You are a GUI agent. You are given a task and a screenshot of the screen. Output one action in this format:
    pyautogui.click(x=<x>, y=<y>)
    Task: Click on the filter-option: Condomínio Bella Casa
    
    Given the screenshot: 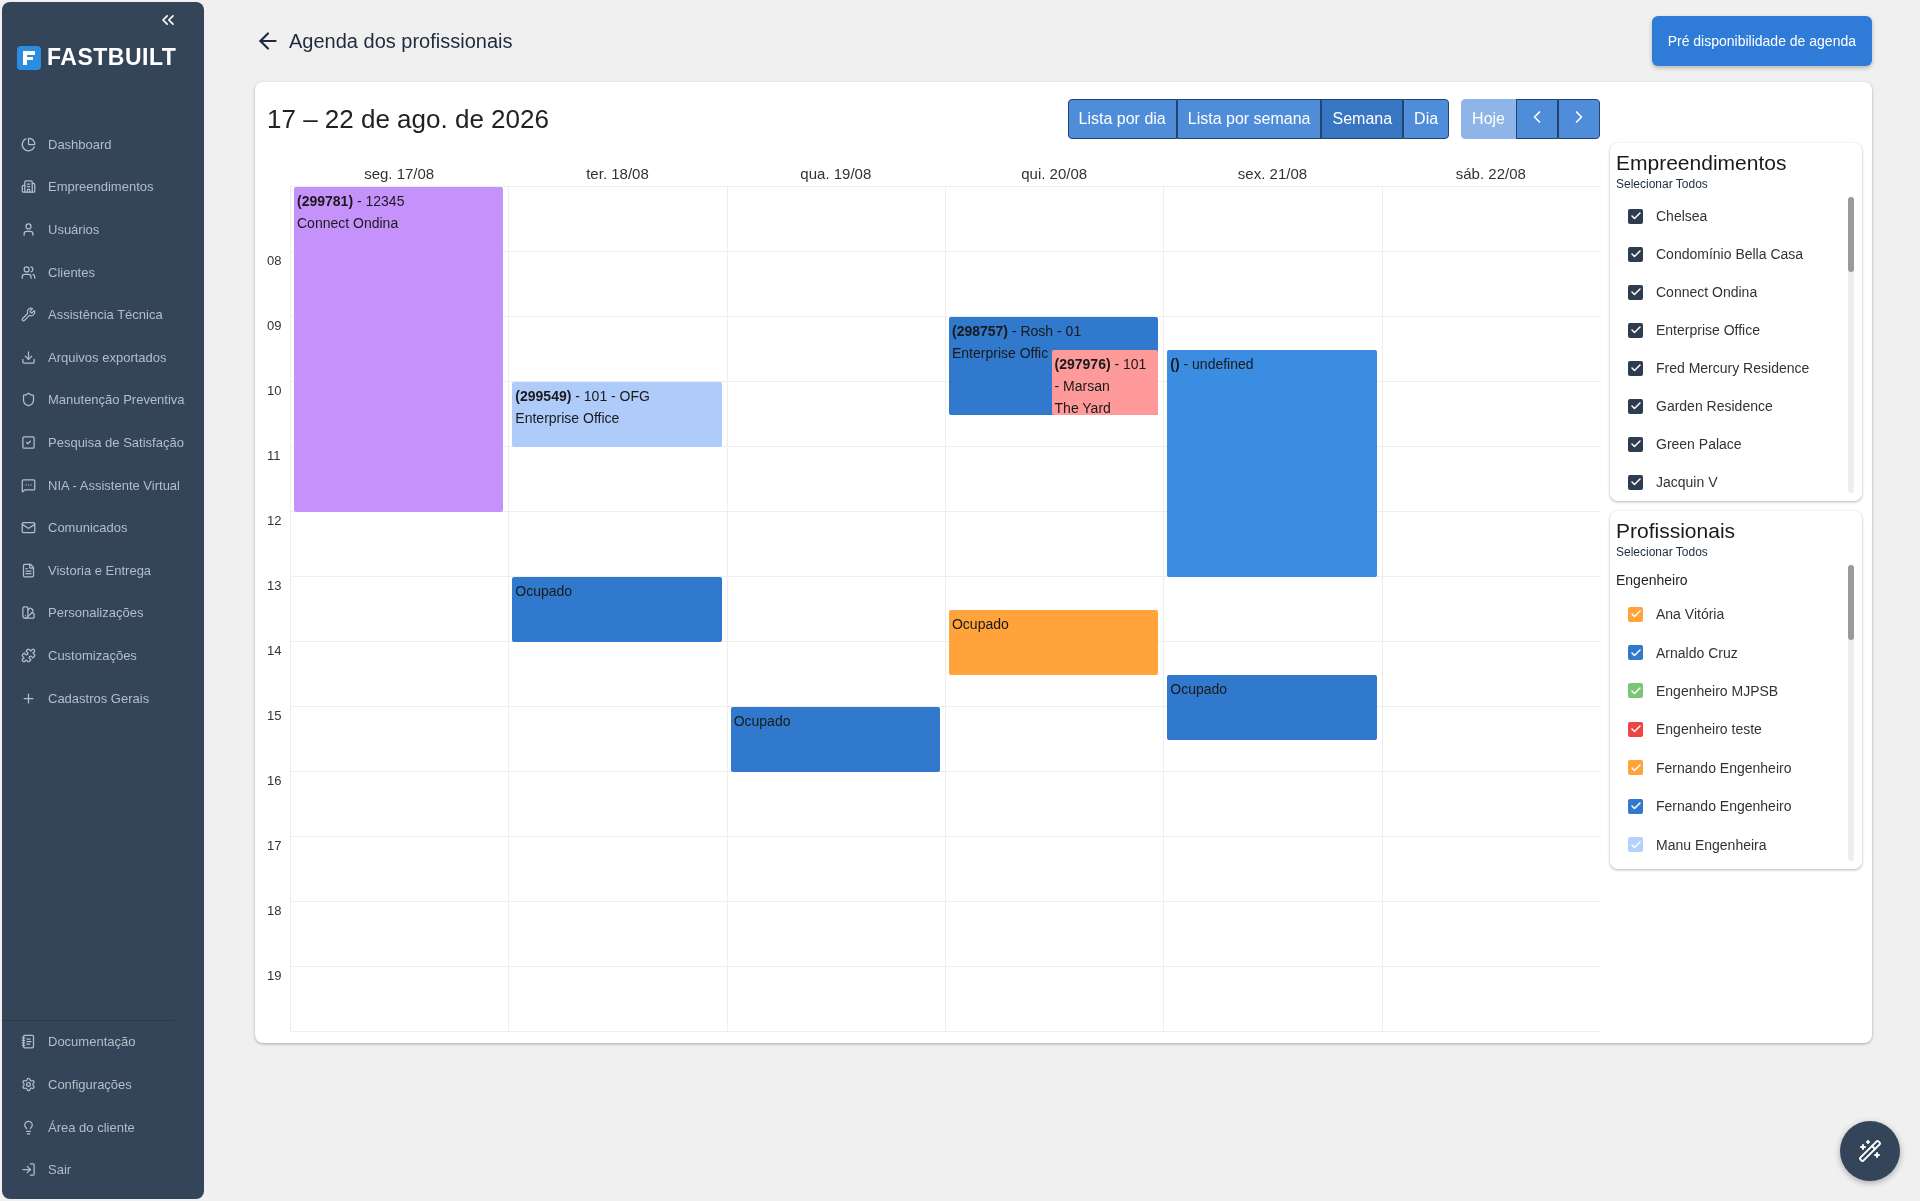 What is the action you would take?
    pyautogui.click(x=1730, y=254)
    